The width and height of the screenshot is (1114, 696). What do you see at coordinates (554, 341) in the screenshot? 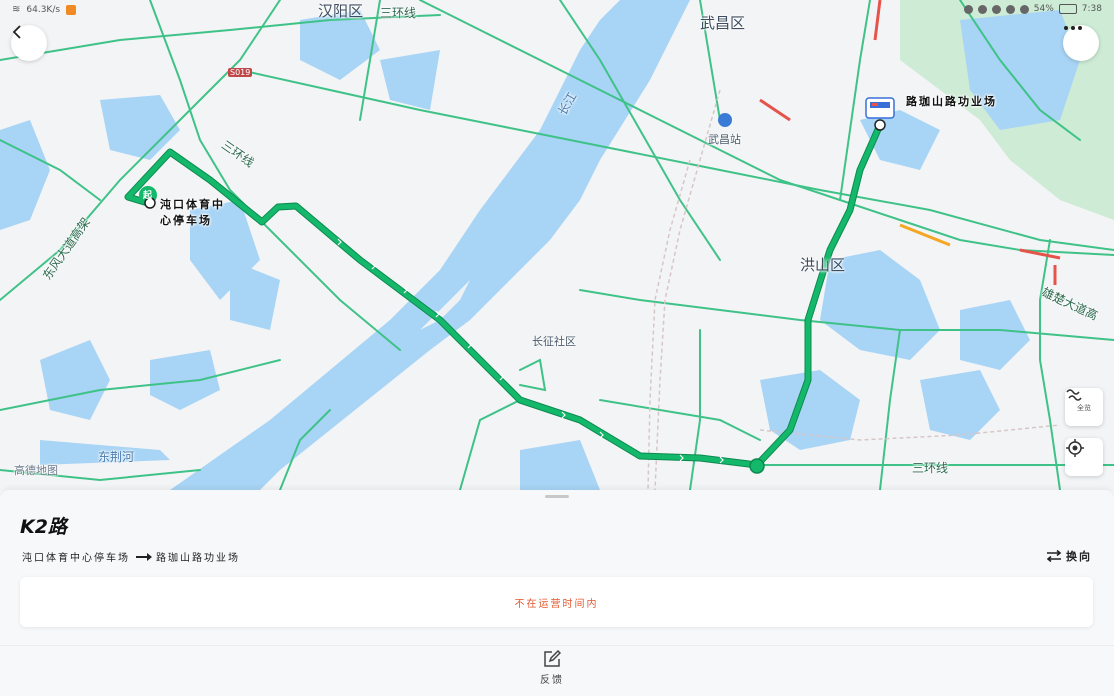
I see `community-label: 长征社区` at bounding box center [554, 341].